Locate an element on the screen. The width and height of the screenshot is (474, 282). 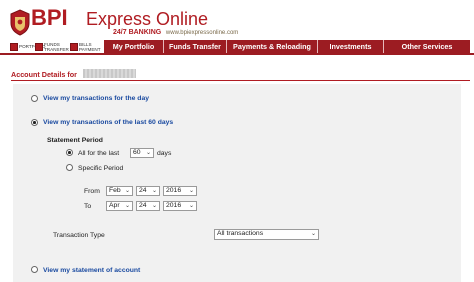
nav-payments-reloading: Payments & Reloading is located at coordinates (272, 46).